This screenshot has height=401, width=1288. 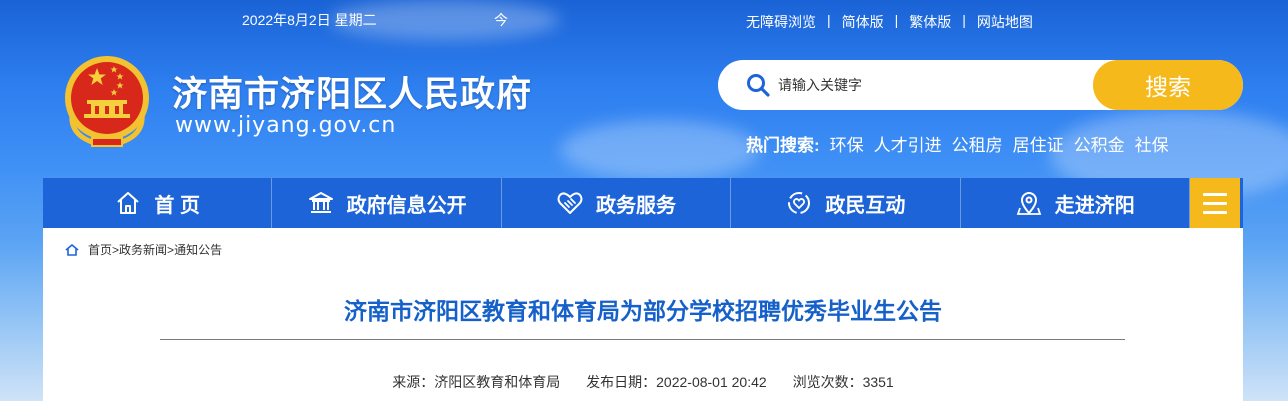 I want to click on national-emblem-icon, so click(x=107, y=101).